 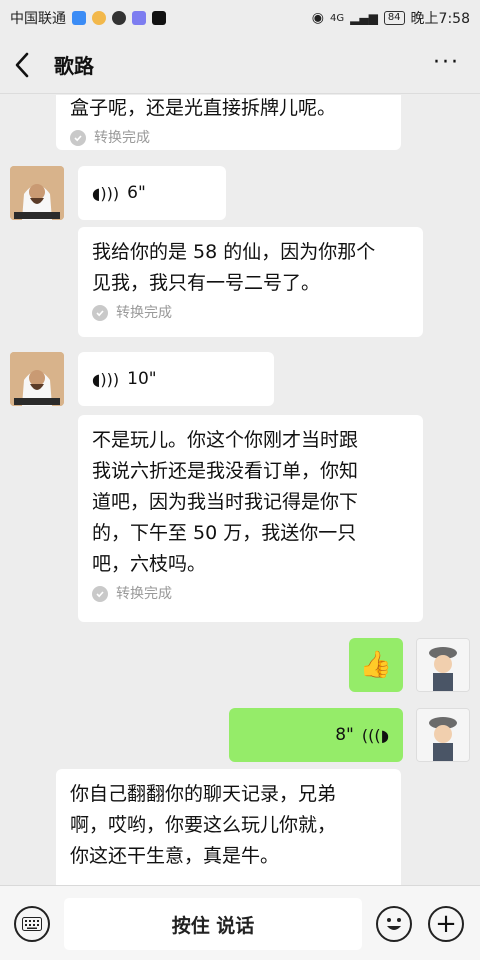 I want to click on status-right: ◉ 4G ▂▄▆ 84 晚上7:58, so click(x=391, y=18).